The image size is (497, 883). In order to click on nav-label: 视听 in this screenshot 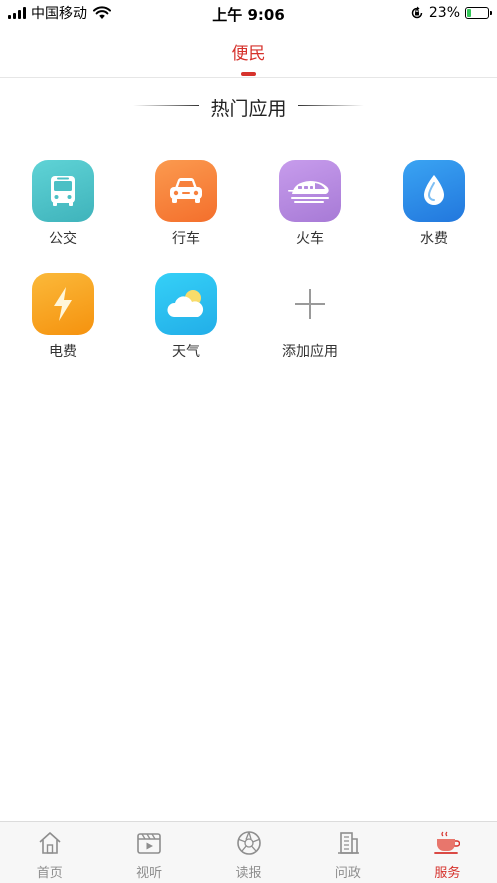, I will do `click(149, 873)`.